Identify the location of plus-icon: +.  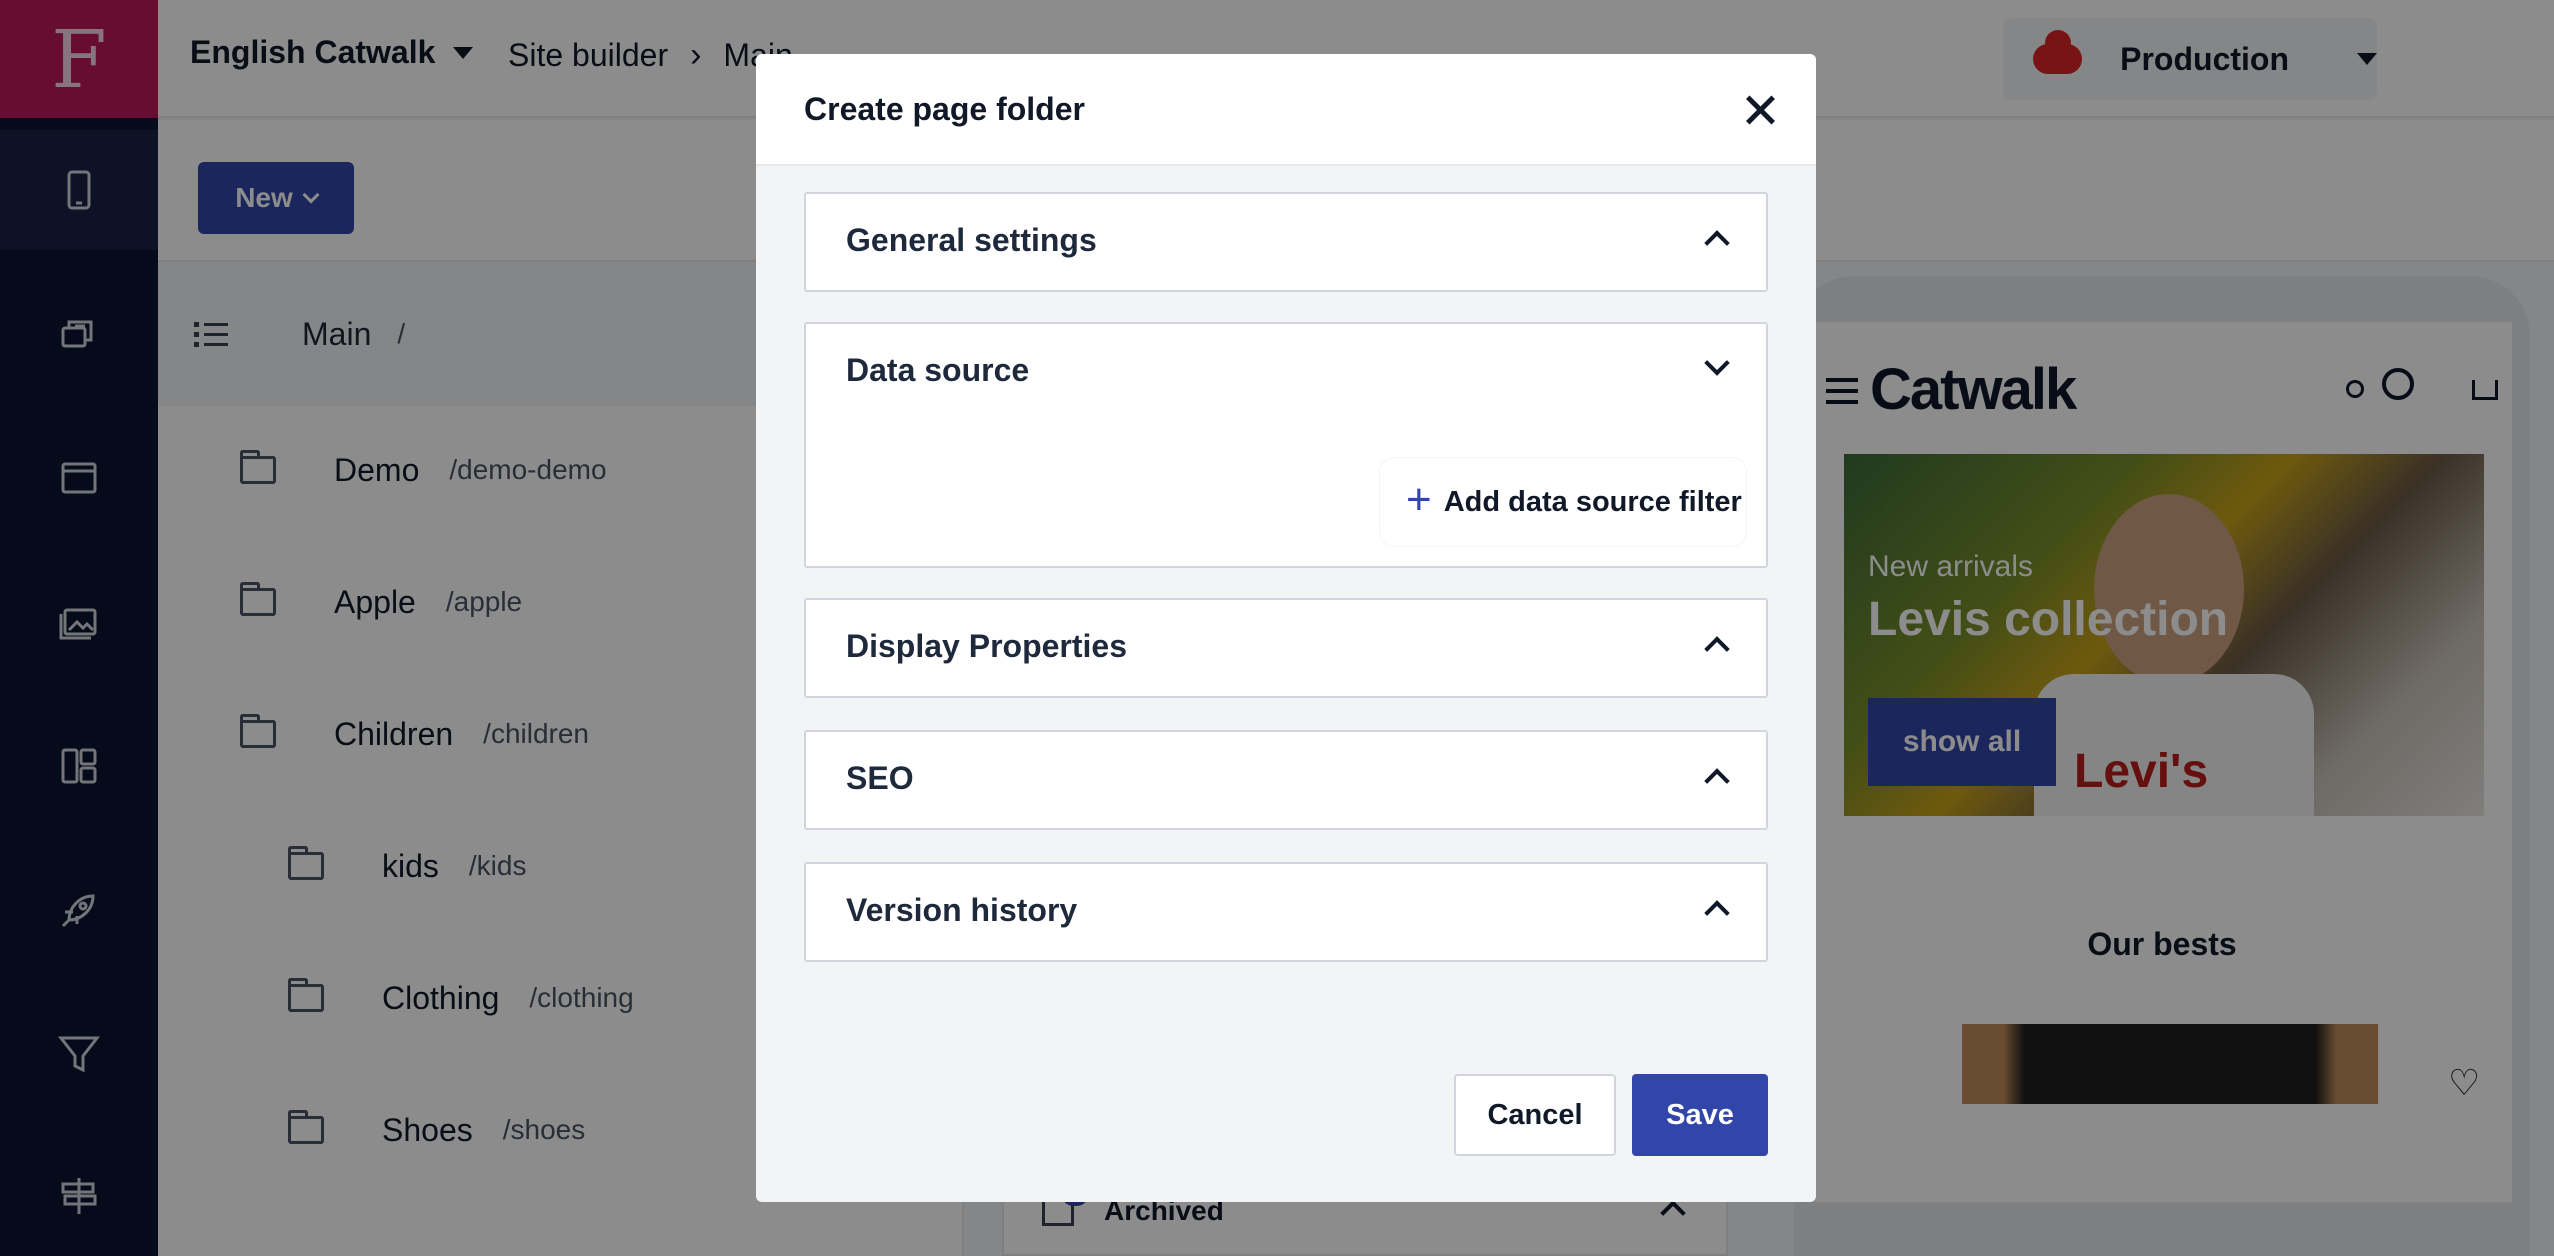
(1419, 499).